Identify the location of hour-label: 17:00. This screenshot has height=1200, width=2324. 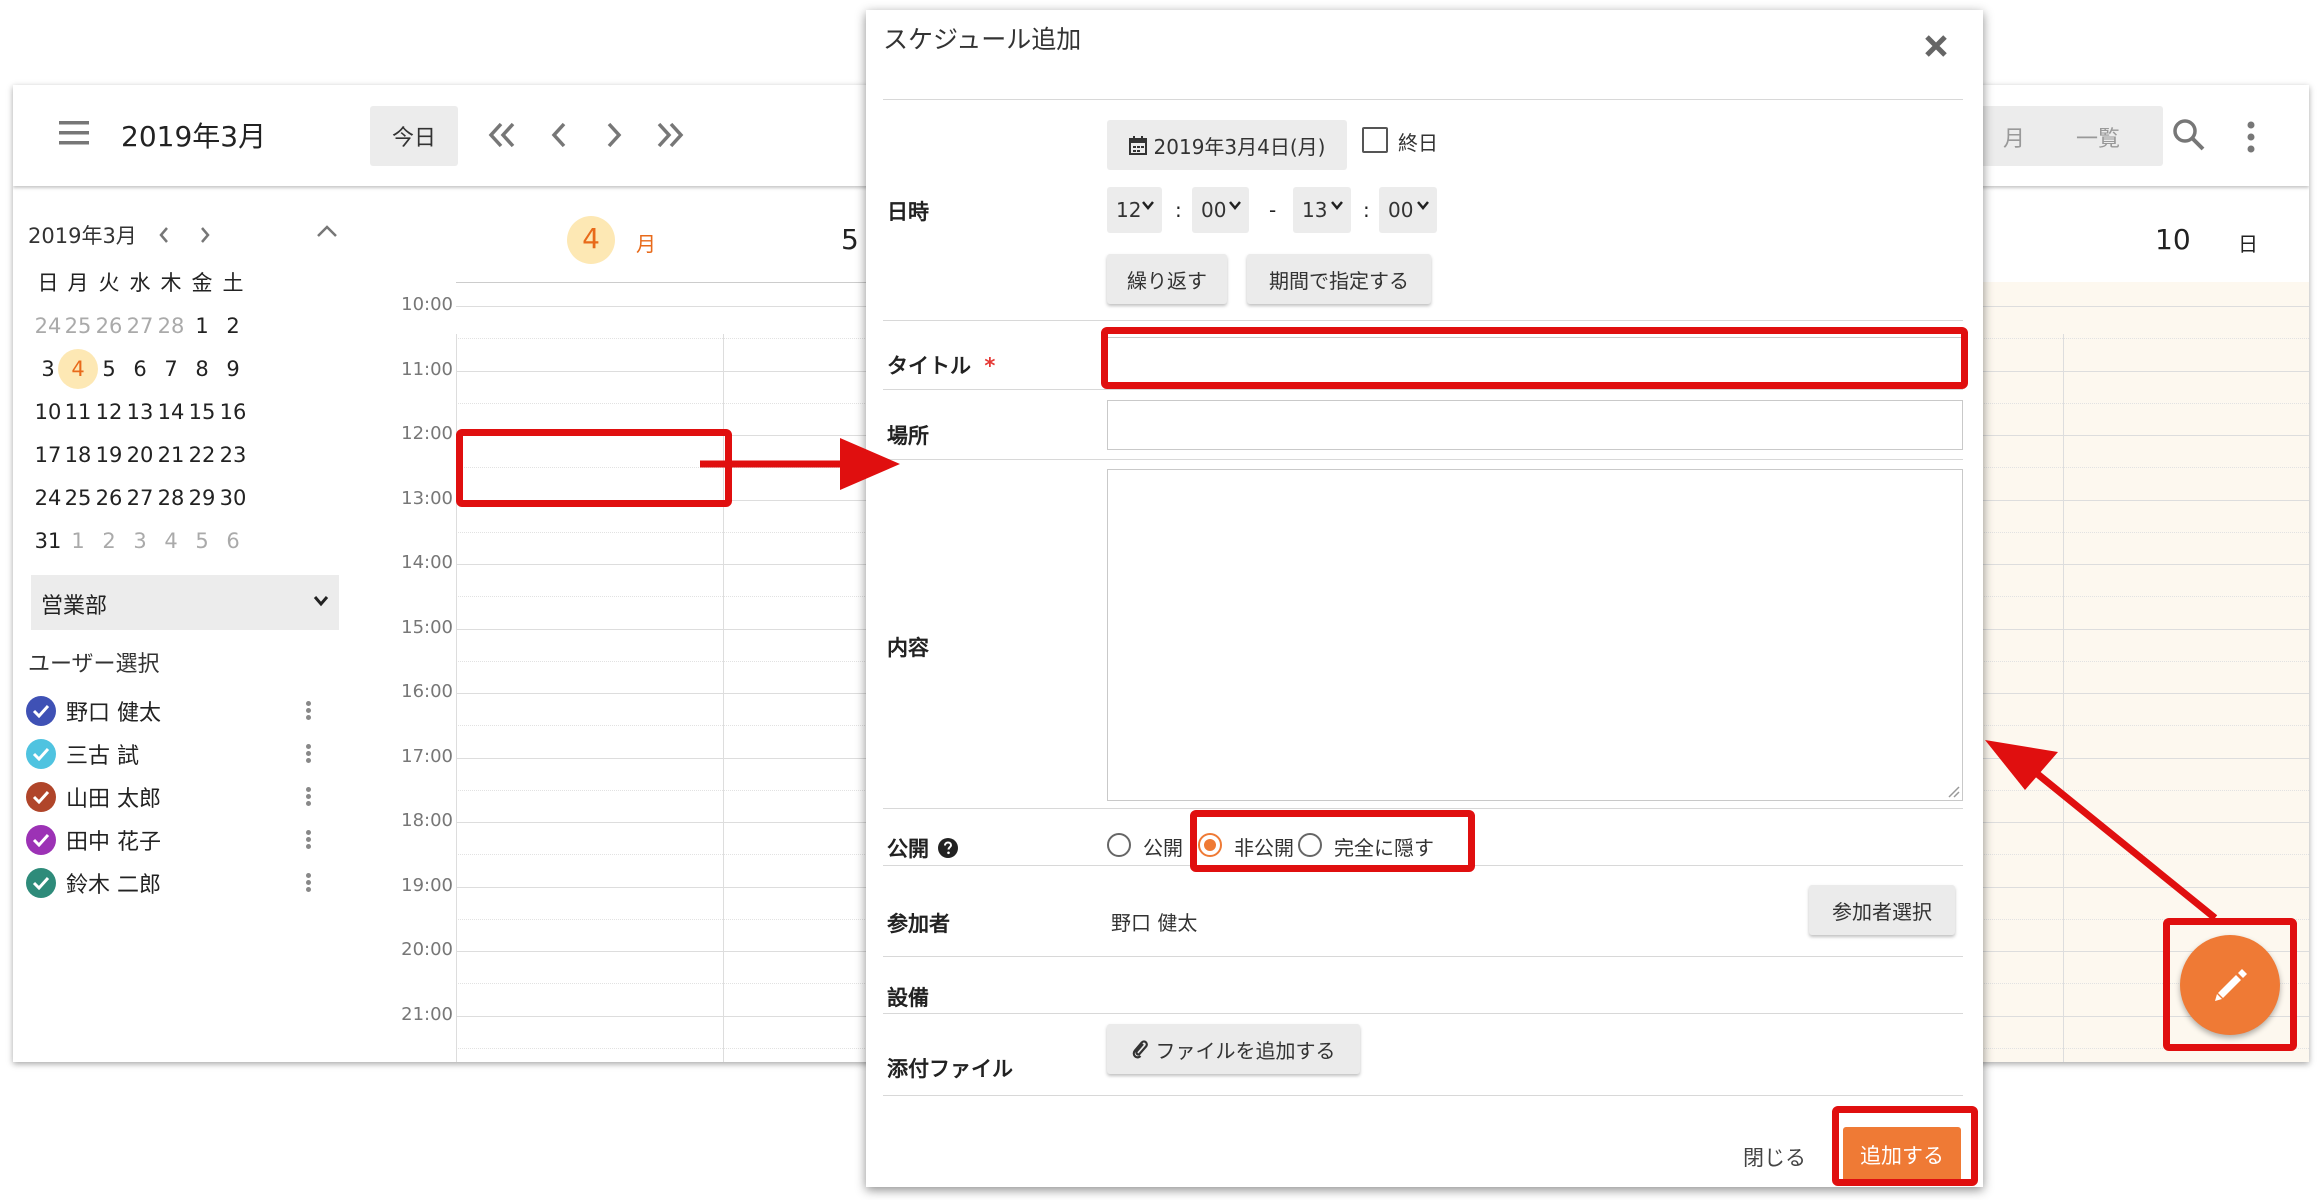
(427, 756).